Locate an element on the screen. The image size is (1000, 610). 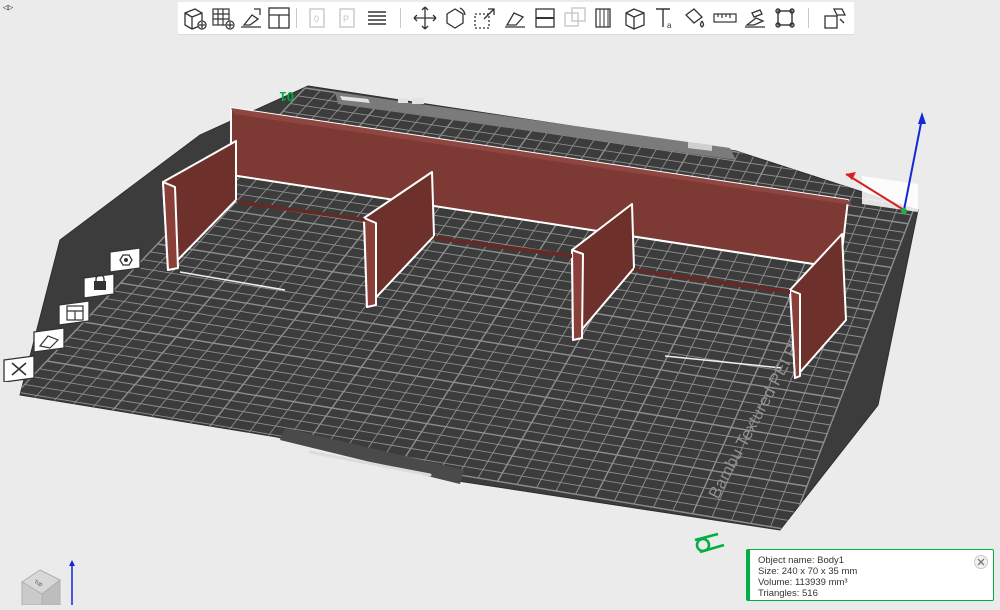
copy-icon: 0 is located at coordinates (317, 18).